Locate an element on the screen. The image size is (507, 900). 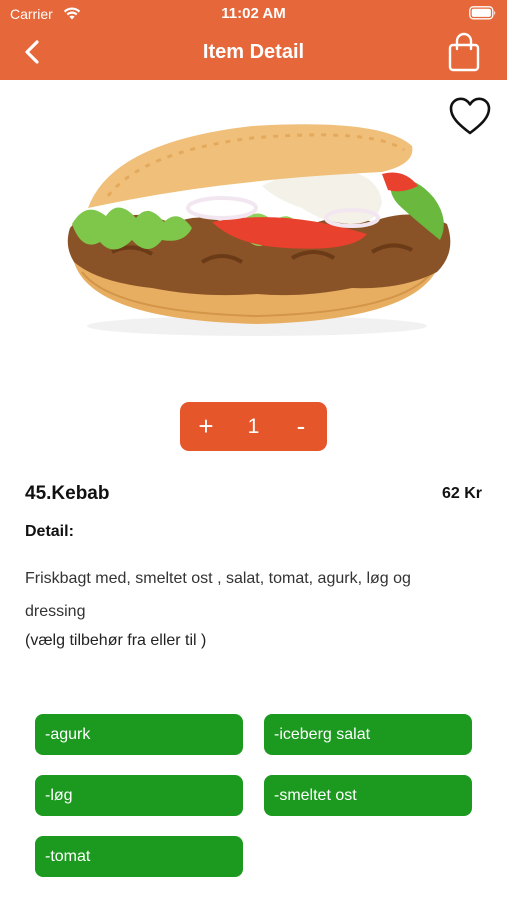
status-bar: Carrier 11:02 AM is located at coordinates (253, 14).